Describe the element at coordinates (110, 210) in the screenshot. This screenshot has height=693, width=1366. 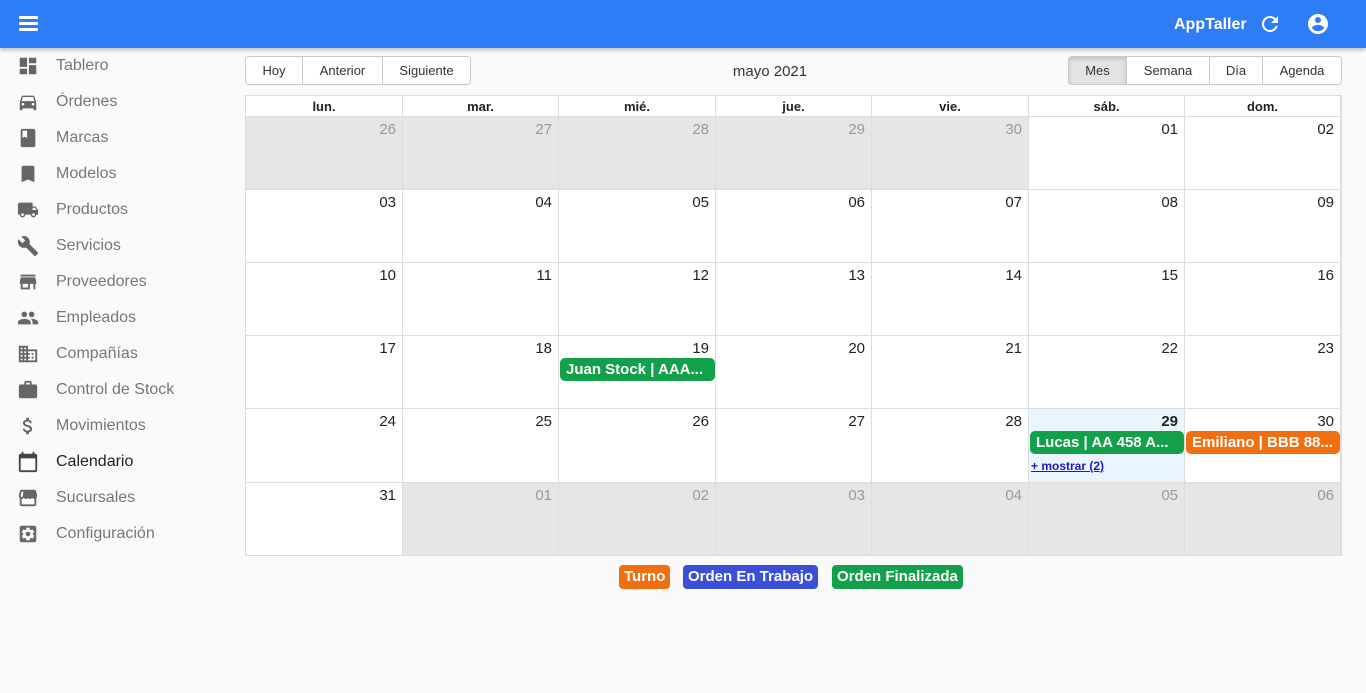
I see `sidebar-item-productos: Productos` at that location.